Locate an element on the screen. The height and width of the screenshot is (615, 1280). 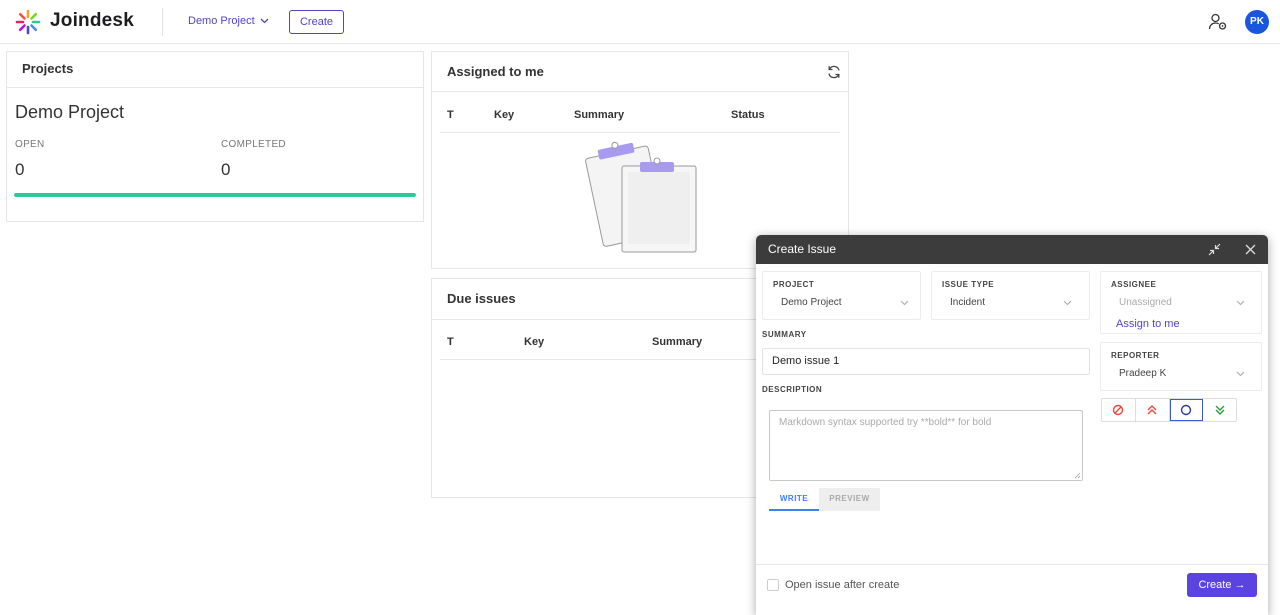
blocker-icon is located at coordinates (1118, 410).